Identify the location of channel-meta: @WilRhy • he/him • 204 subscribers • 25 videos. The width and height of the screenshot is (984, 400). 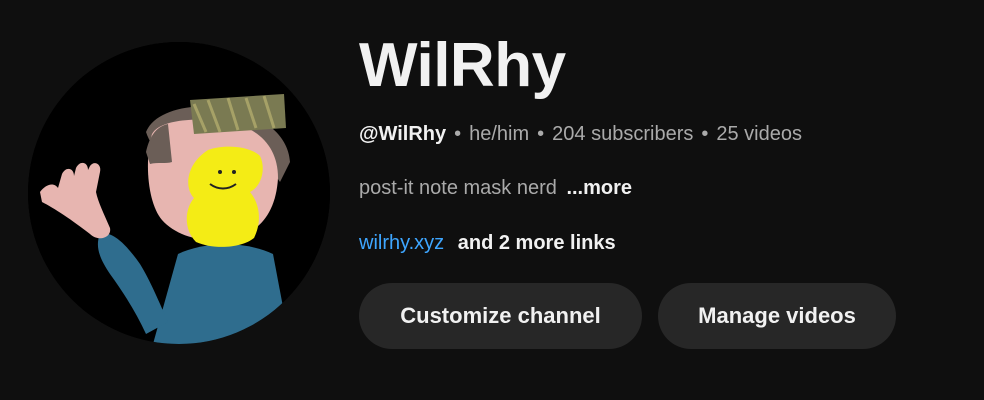
(664, 134).